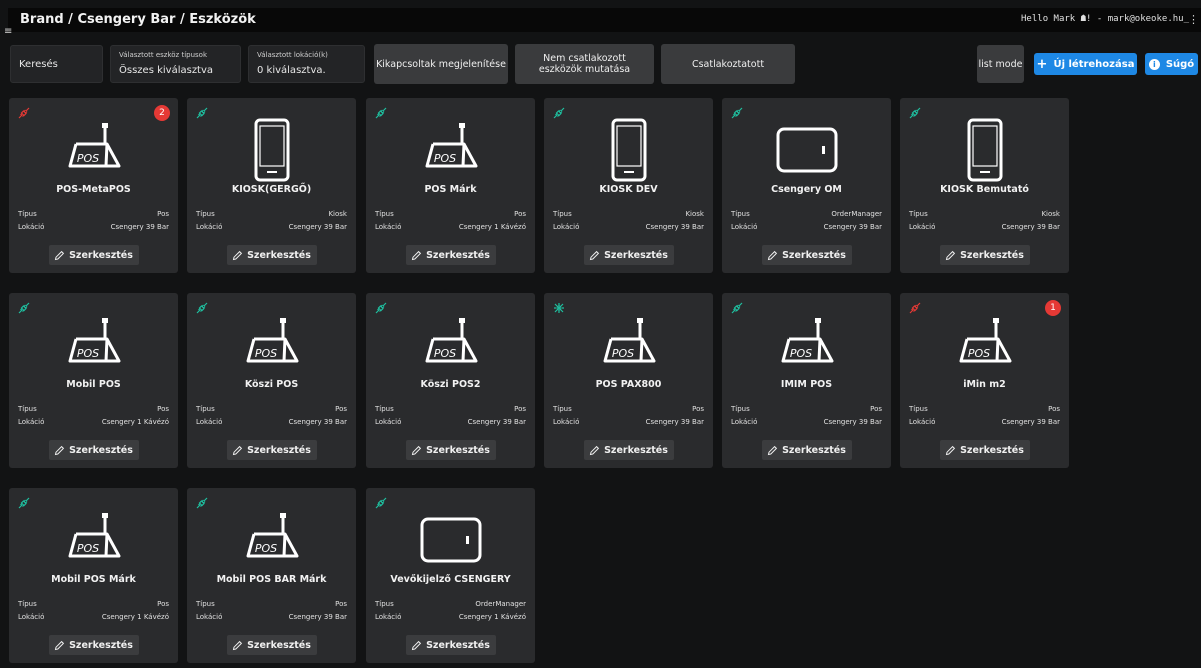  I want to click on device-type-filter-value: Összes kiválasztva, so click(166, 70).